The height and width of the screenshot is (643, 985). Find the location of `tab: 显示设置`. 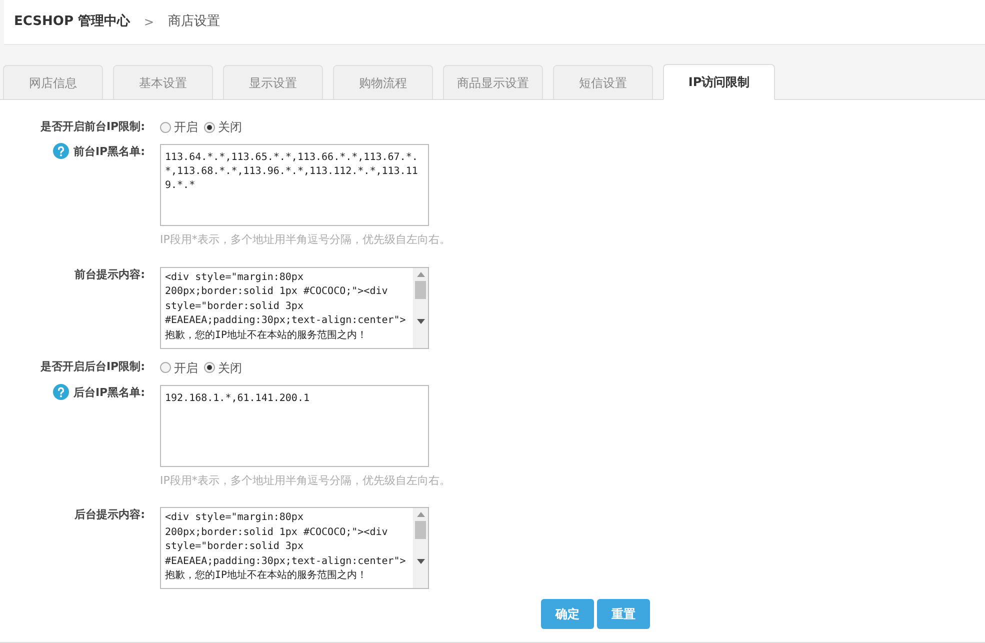

tab: 显示设置 is located at coordinates (273, 82).